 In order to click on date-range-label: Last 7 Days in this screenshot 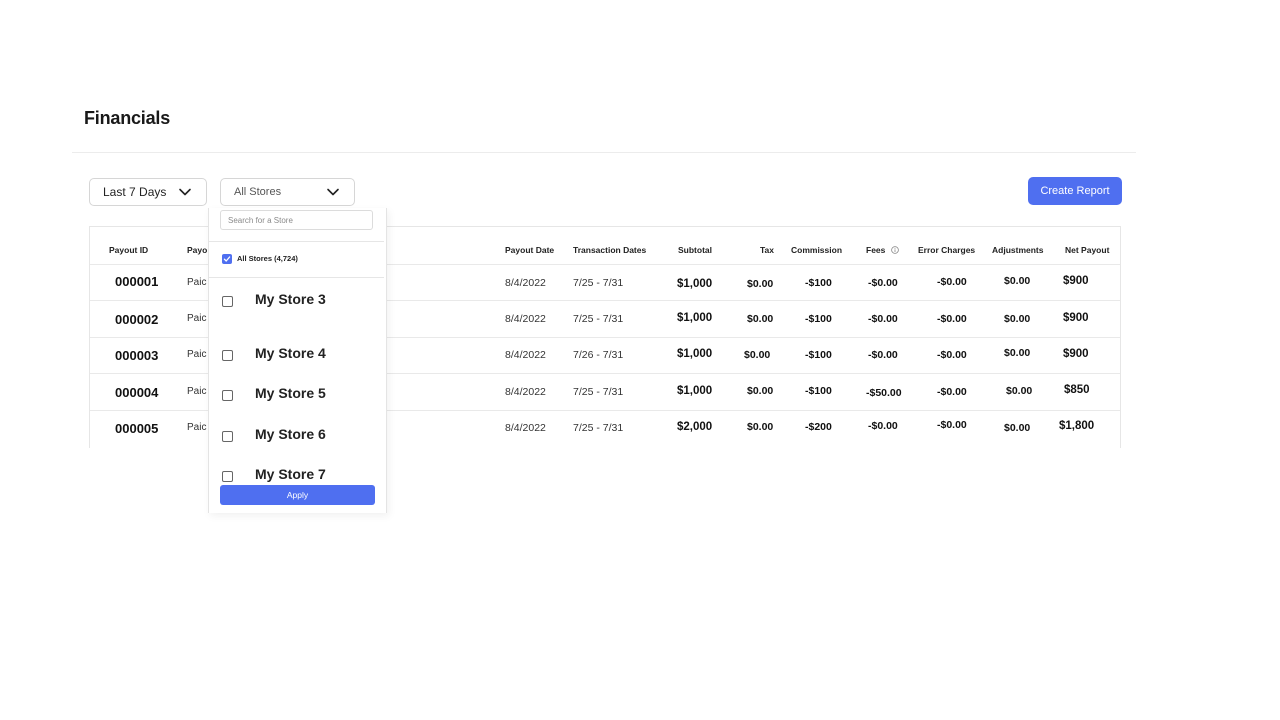, I will do `click(135, 192)`.